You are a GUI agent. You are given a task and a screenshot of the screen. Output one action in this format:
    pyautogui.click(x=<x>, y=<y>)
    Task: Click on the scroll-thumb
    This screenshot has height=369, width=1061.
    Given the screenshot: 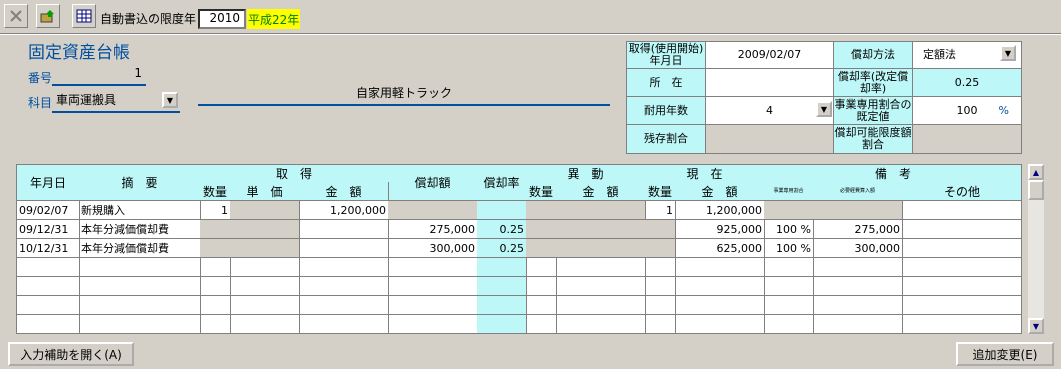 What is the action you would take?
    pyautogui.click(x=1036, y=190)
    